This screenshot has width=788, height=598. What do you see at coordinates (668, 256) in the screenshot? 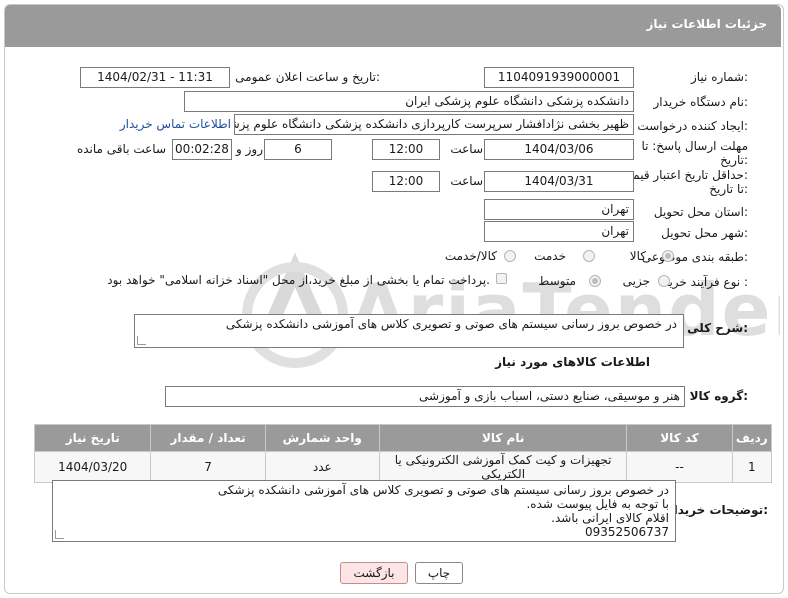
I see `category-radio-goods` at bounding box center [668, 256].